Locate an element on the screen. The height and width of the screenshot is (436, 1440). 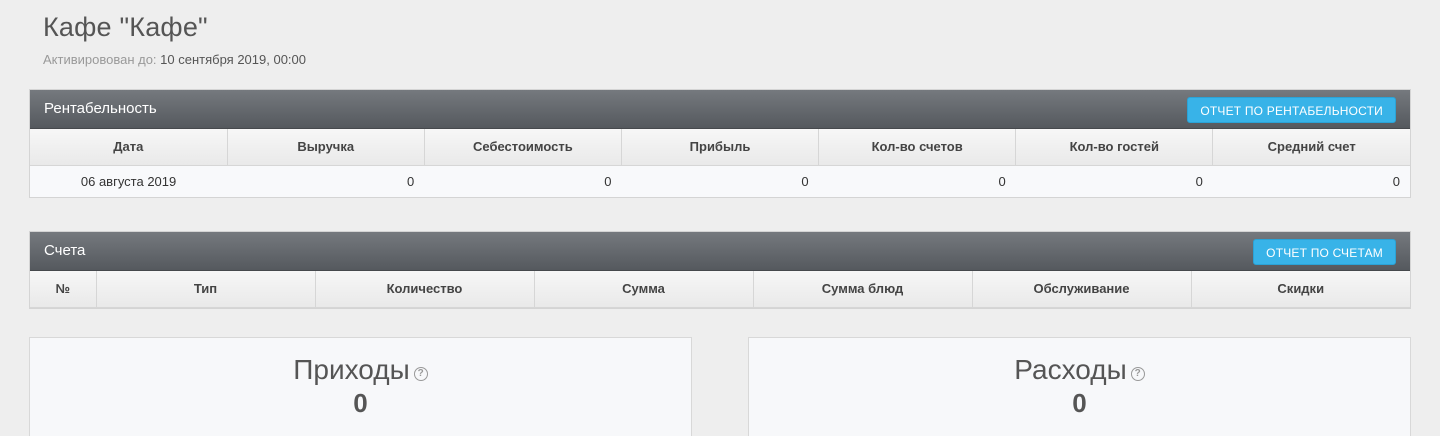
expenses-title-row: Расходы? is located at coordinates (1079, 370).